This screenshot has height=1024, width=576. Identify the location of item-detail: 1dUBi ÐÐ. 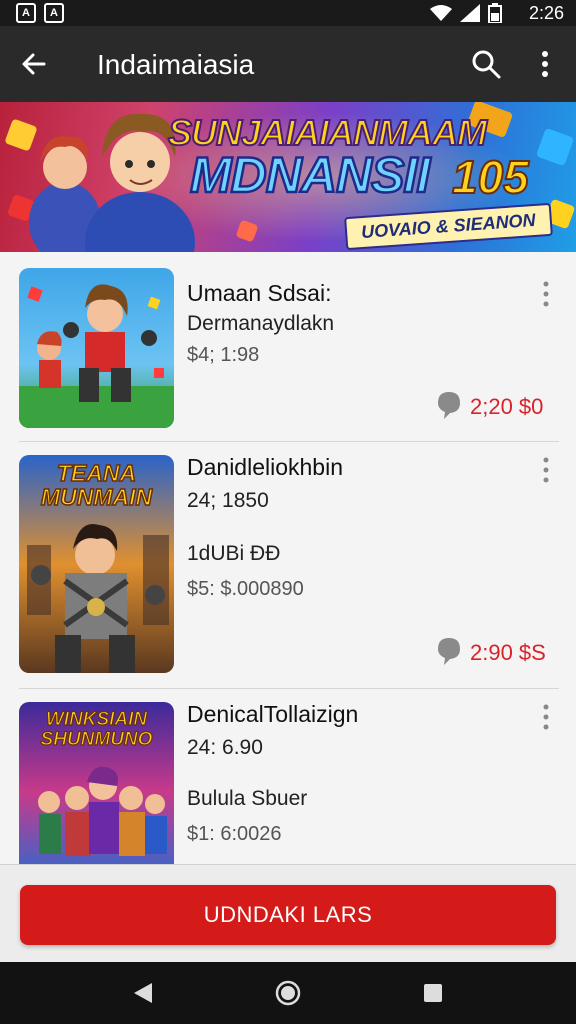
(234, 553).